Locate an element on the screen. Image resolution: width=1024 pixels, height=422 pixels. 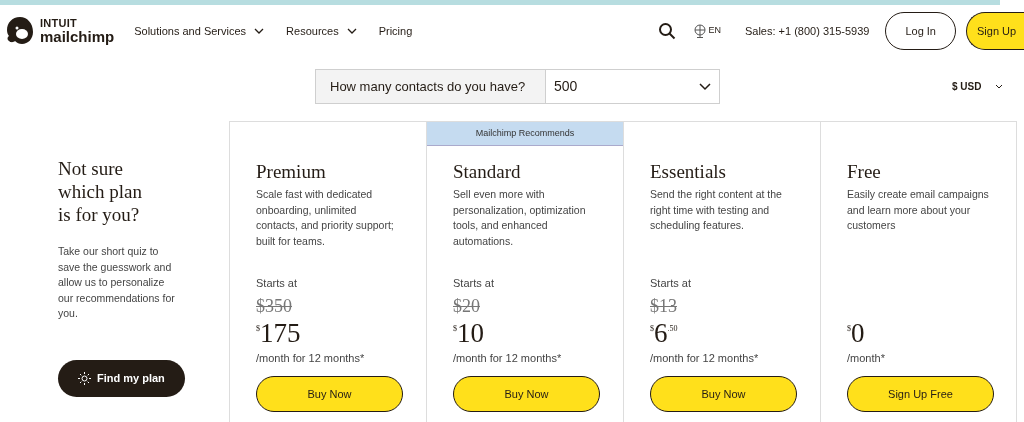
plan-name: Premium is located at coordinates (291, 172).